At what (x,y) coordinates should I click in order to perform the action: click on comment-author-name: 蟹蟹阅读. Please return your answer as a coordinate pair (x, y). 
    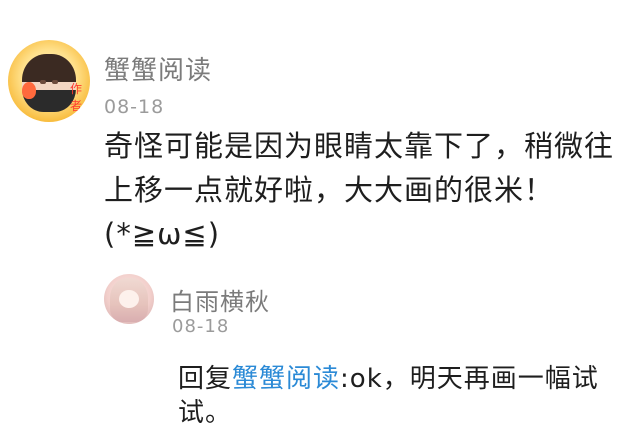
    Looking at the image, I should click on (158, 68).